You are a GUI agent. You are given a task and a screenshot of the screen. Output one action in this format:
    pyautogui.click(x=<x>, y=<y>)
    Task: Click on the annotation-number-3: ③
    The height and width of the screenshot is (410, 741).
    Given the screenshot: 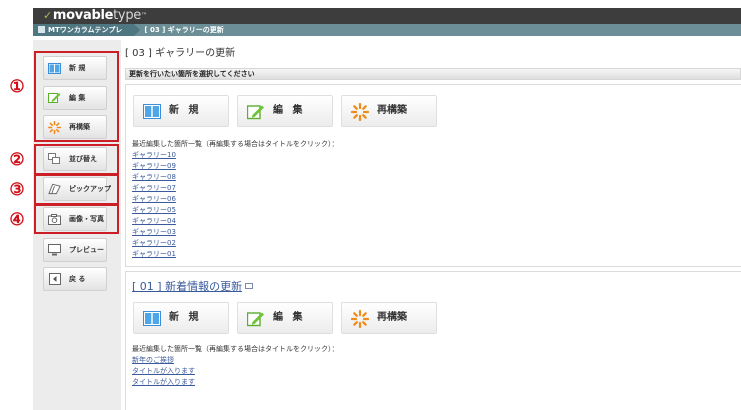 What is the action you would take?
    pyautogui.click(x=17, y=190)
    